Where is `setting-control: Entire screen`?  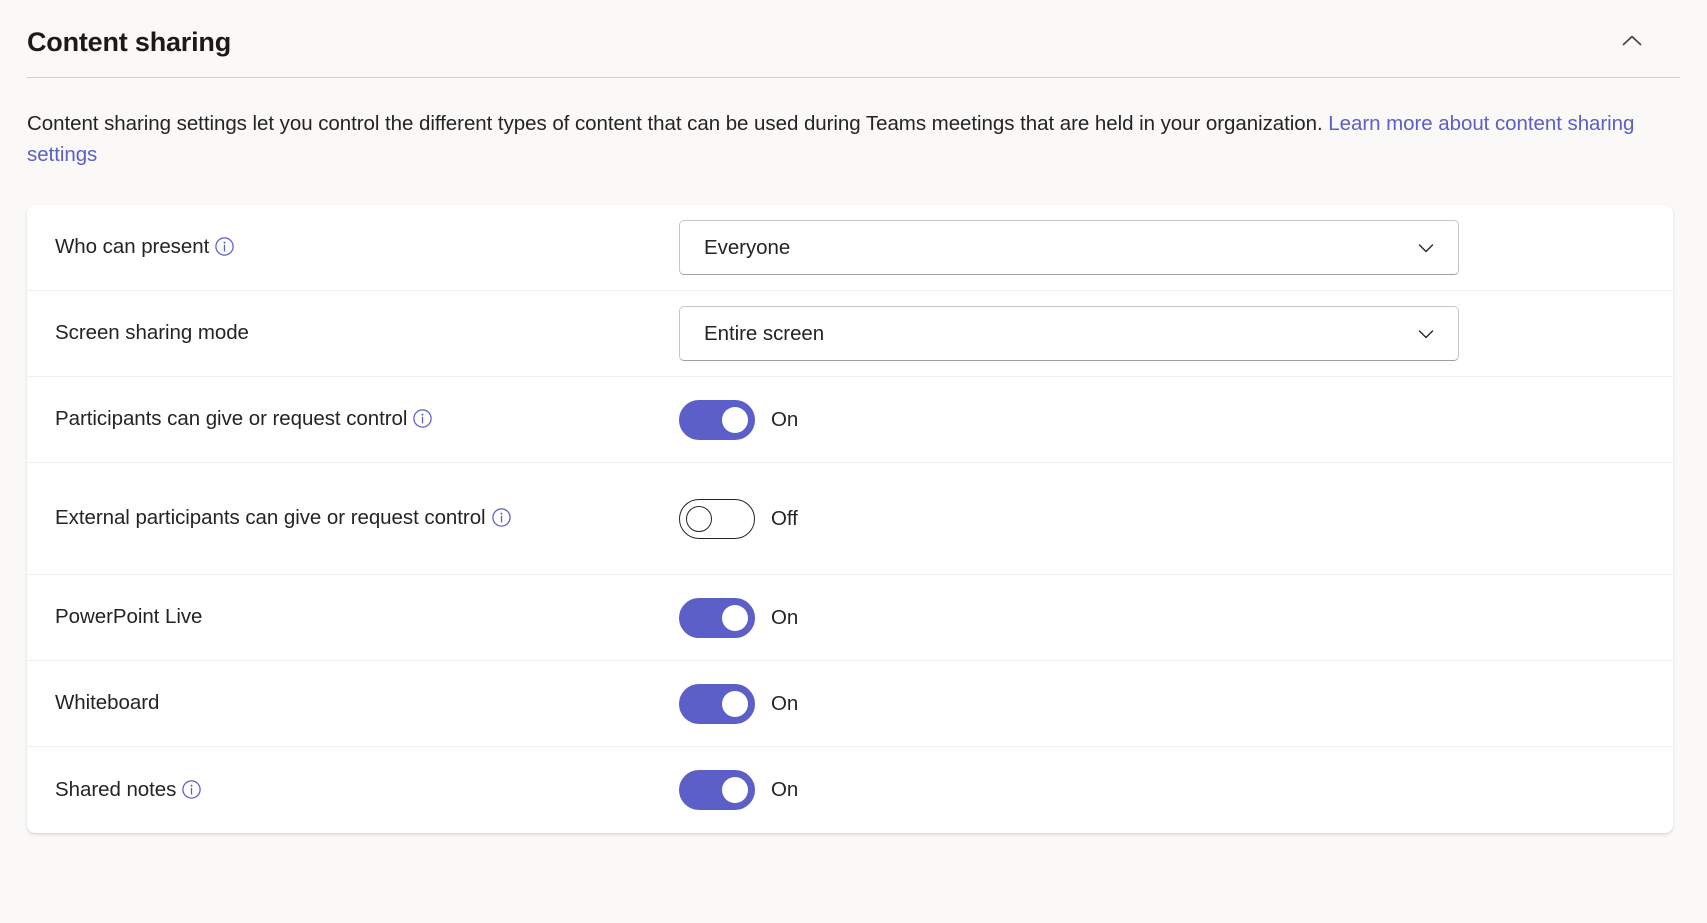
setting-control: Entire screen is located at coordinates (1176, 333).